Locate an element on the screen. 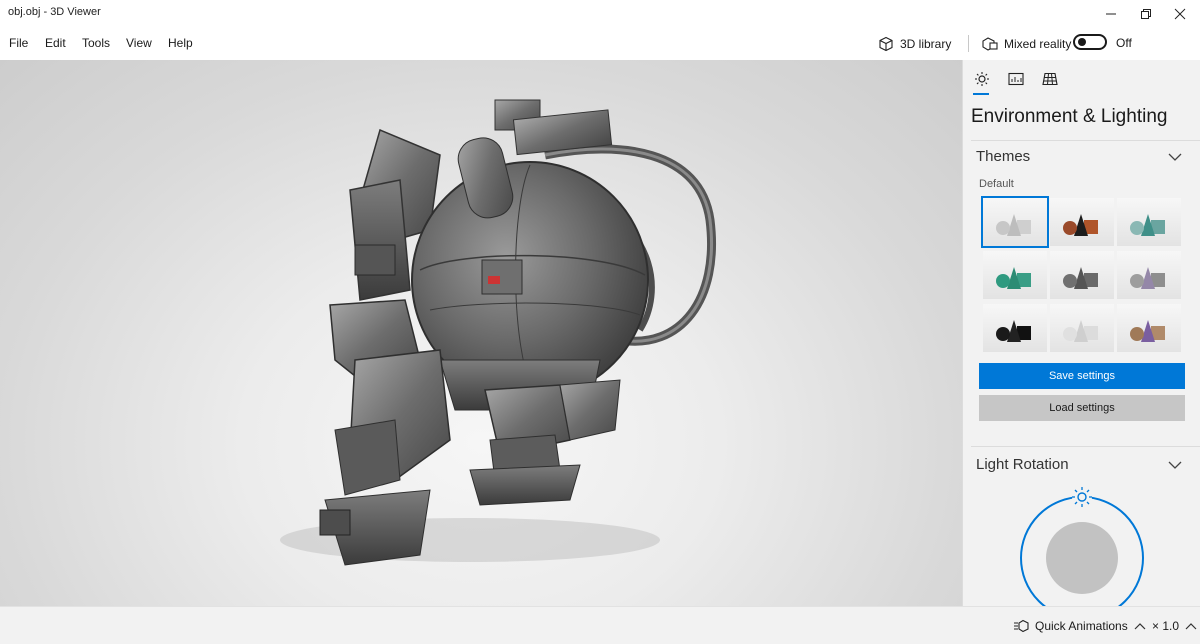 The image size is (1200, 644). menu-help: Help is located at coordinates (180, 43).